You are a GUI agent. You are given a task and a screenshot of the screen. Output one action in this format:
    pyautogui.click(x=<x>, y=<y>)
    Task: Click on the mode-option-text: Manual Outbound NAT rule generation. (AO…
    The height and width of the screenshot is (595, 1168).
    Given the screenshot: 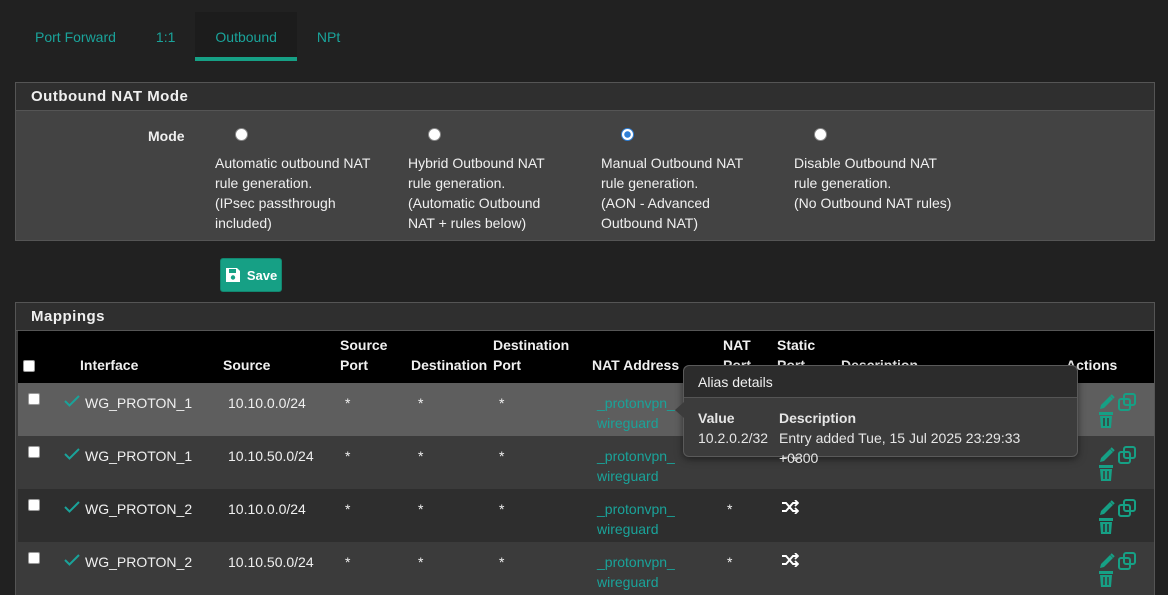 What is the action you would take?
    pyautogui.click(x=672, y=193)
    